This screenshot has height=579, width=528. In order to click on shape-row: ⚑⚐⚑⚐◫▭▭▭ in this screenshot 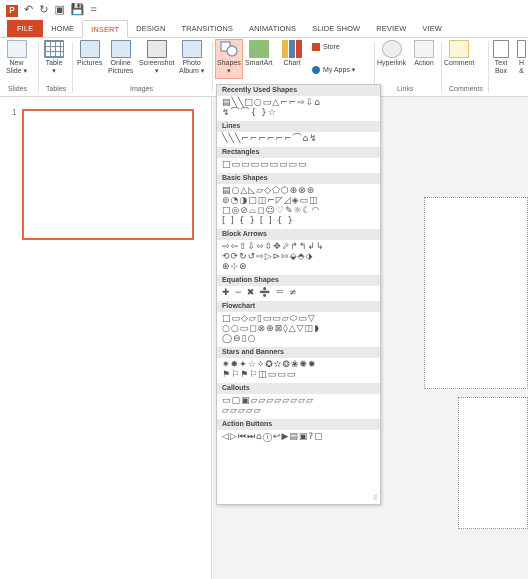, I will do `click(299, 375)`.